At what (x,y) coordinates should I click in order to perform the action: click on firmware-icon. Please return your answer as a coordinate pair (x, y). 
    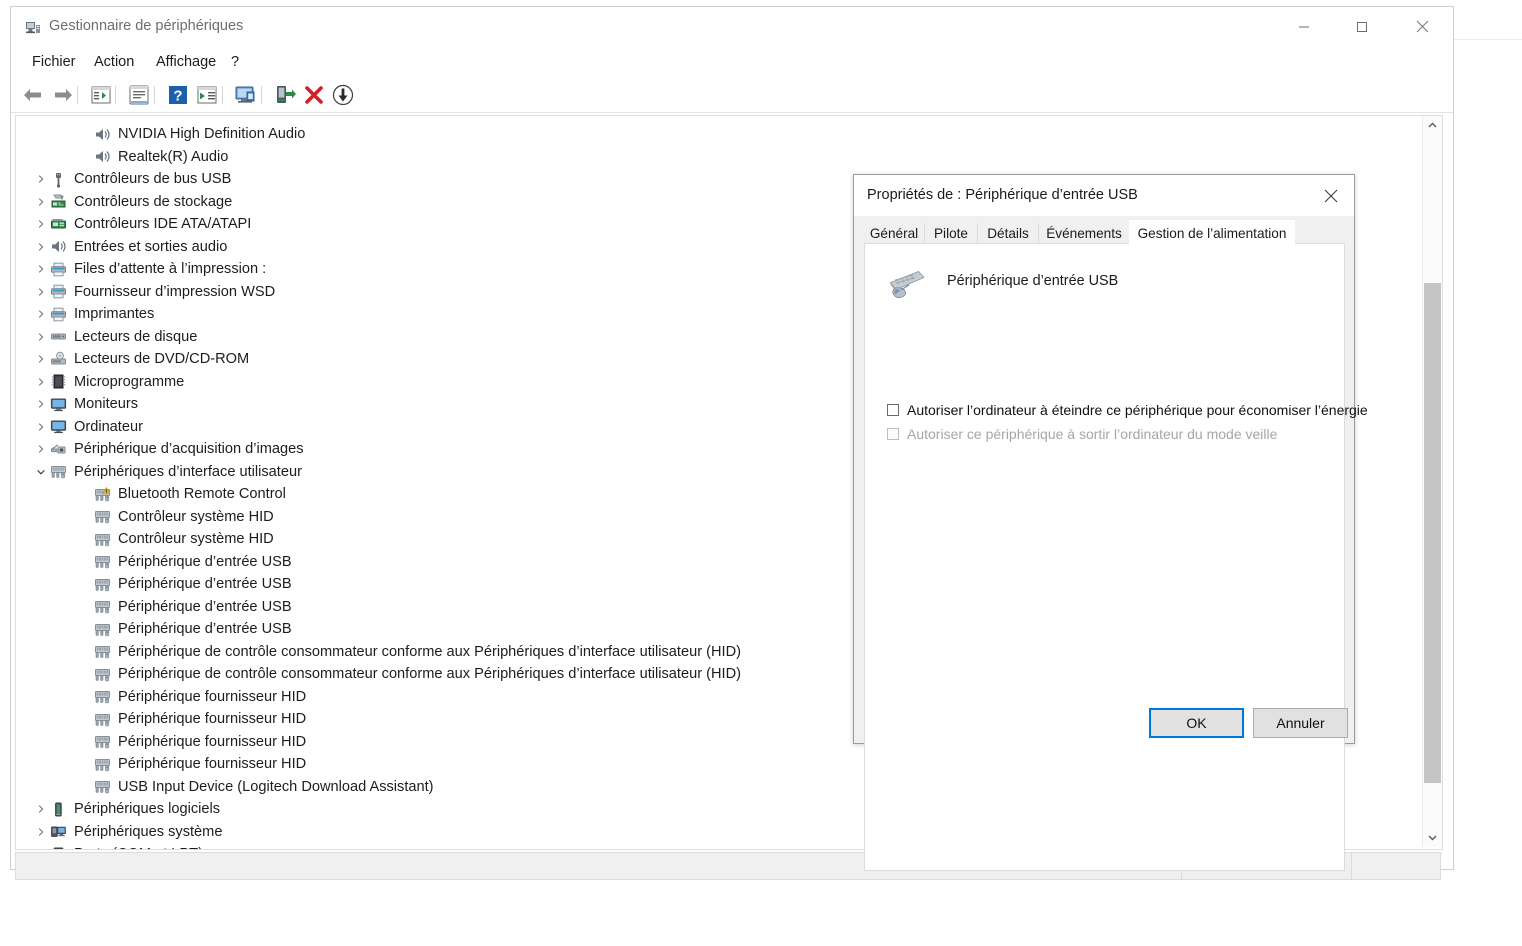
    Looking at the image, I should click on (58, 381).